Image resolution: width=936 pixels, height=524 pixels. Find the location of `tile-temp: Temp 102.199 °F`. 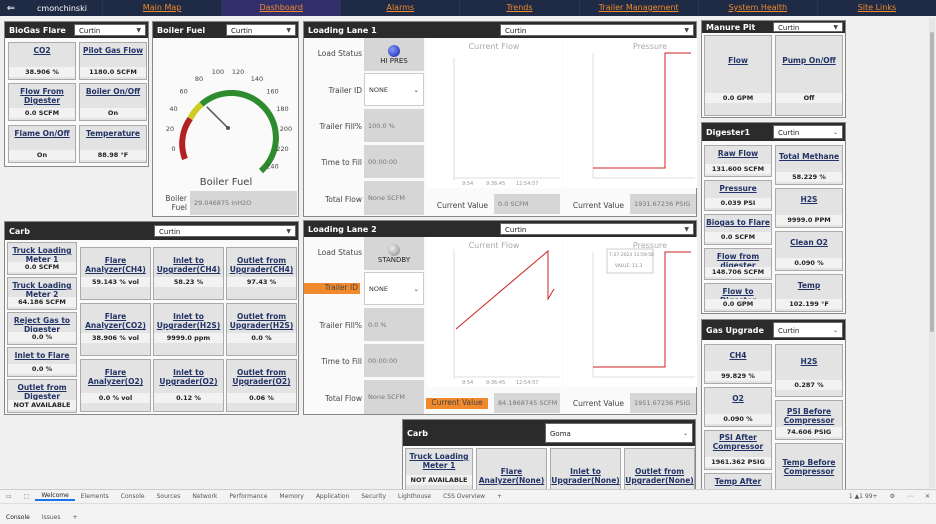

tile-temp: Temp 102.199 °F is located at coordinates (809, 293).